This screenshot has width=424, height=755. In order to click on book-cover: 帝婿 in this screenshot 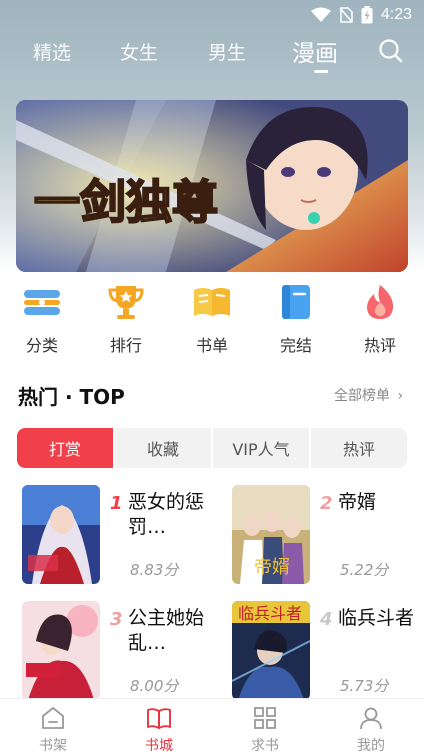, I will do `click(271, 534)`.